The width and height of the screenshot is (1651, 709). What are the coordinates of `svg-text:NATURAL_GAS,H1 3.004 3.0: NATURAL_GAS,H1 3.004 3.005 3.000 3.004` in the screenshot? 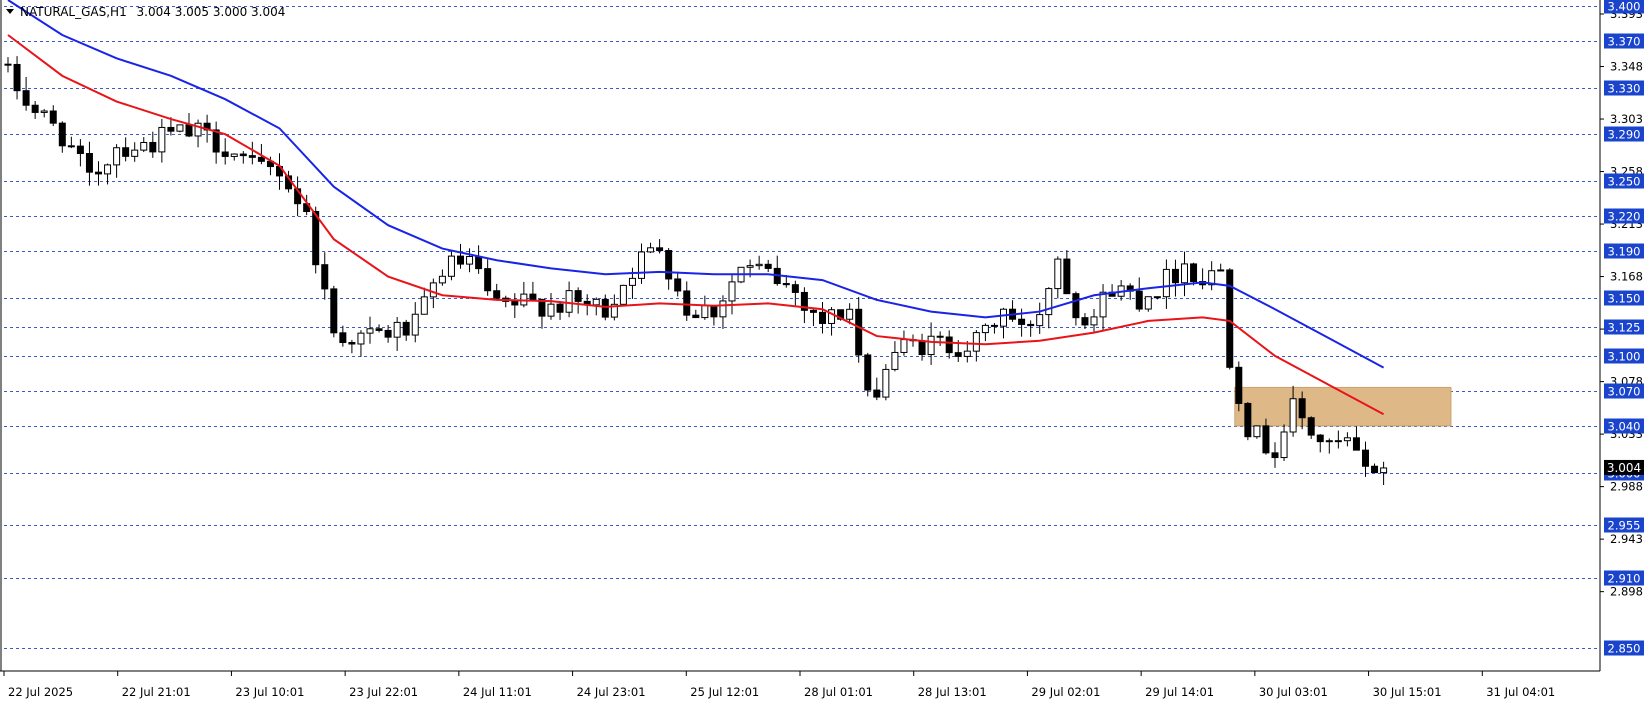 It's located at (152, 12).